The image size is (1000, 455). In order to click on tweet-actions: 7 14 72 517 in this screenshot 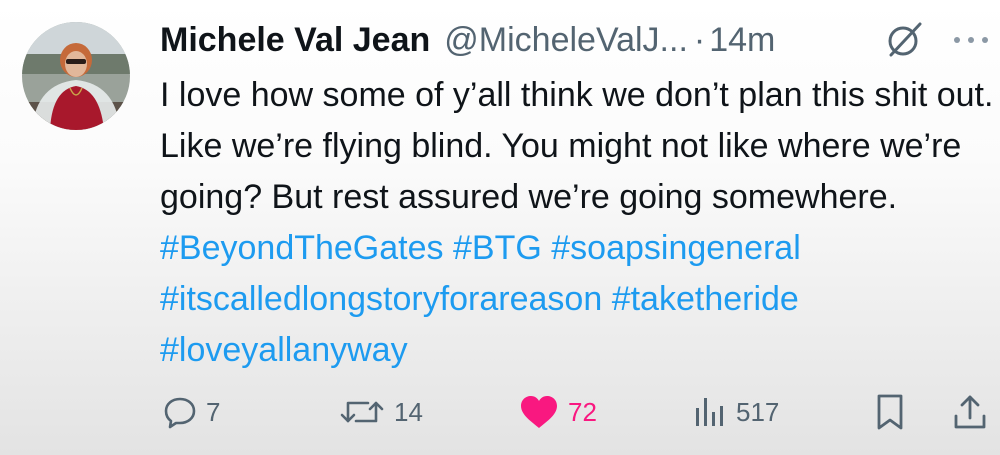, I will do `click(500, 412)`.